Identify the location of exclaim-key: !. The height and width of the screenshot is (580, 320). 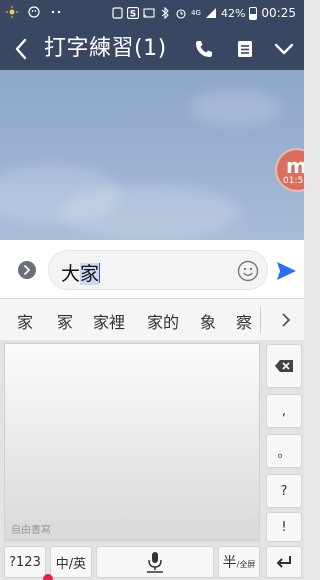
(284, 527).